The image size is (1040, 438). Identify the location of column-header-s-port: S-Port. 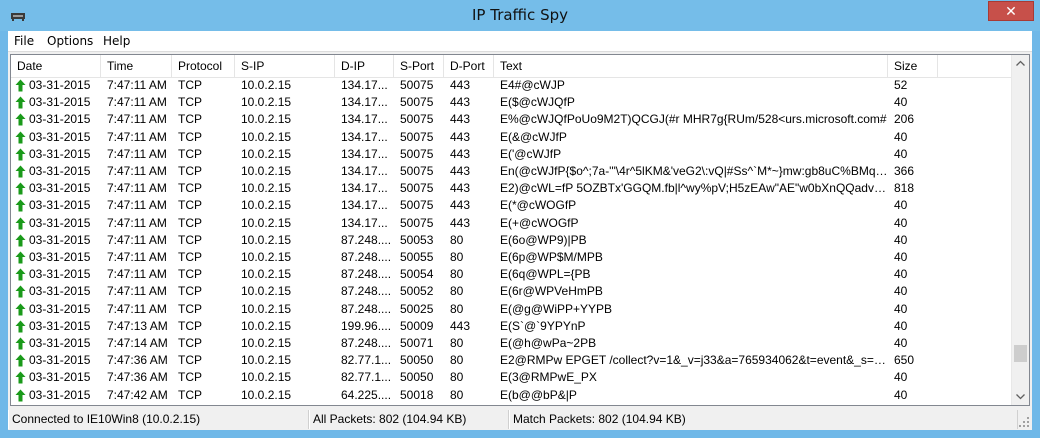
(419, 66).